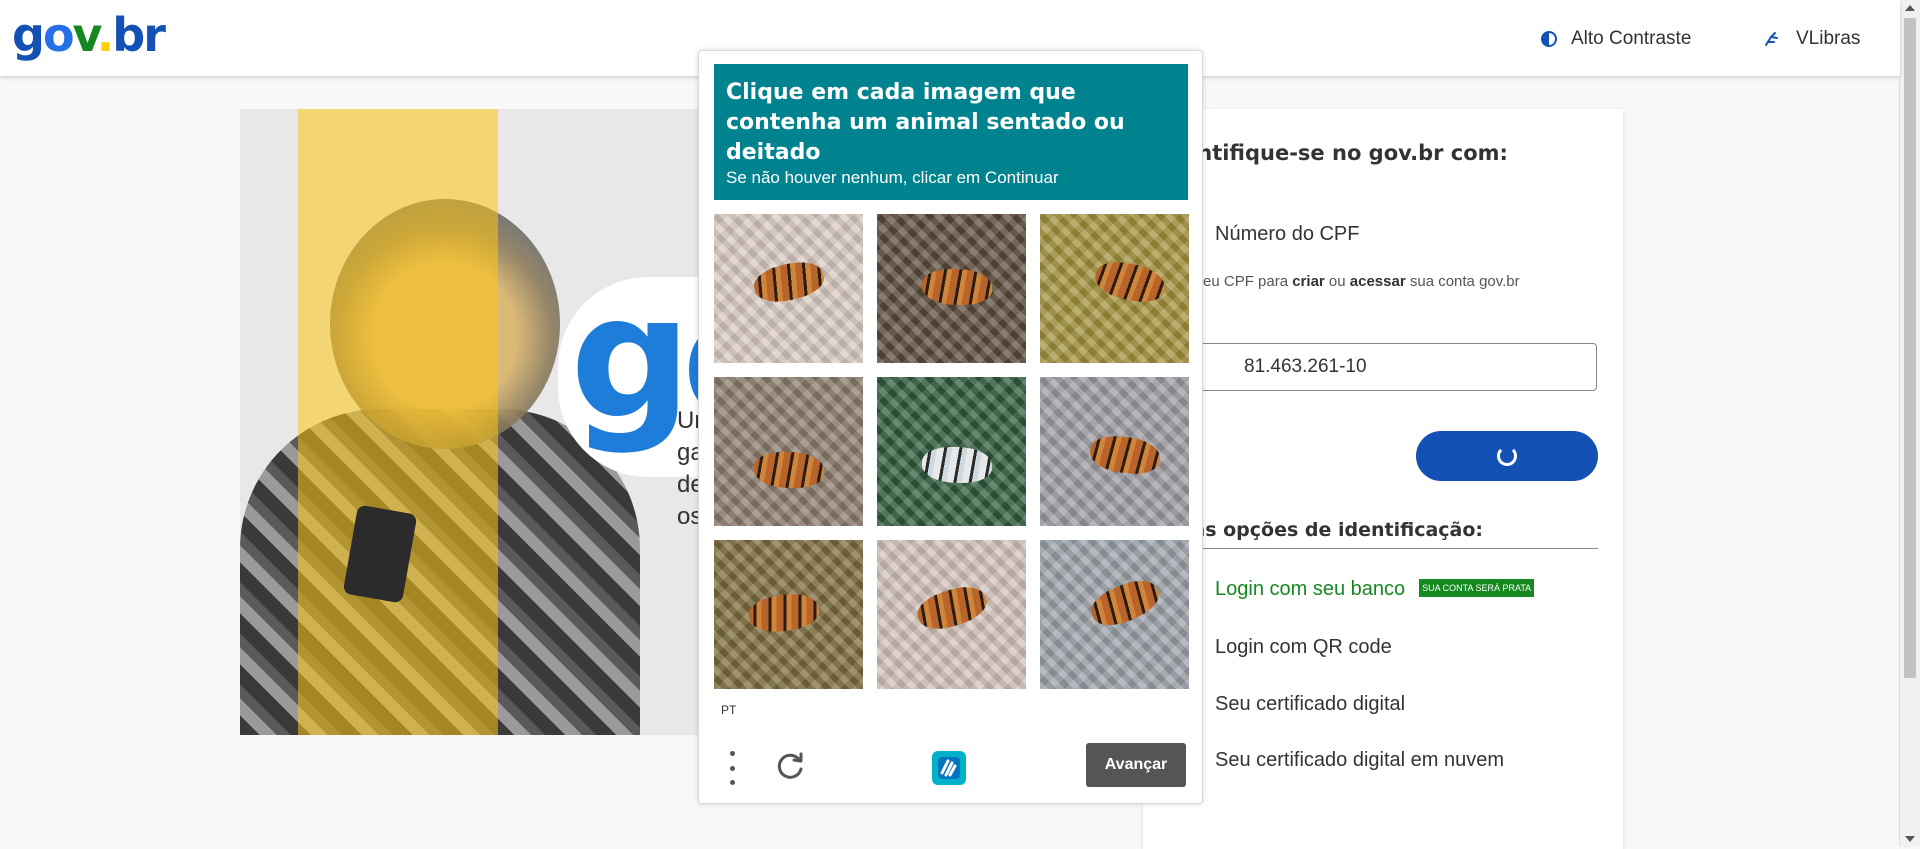 This screenshot has width=1920, height=849. I want to click on scroll-thumb, so click(1910, 348).